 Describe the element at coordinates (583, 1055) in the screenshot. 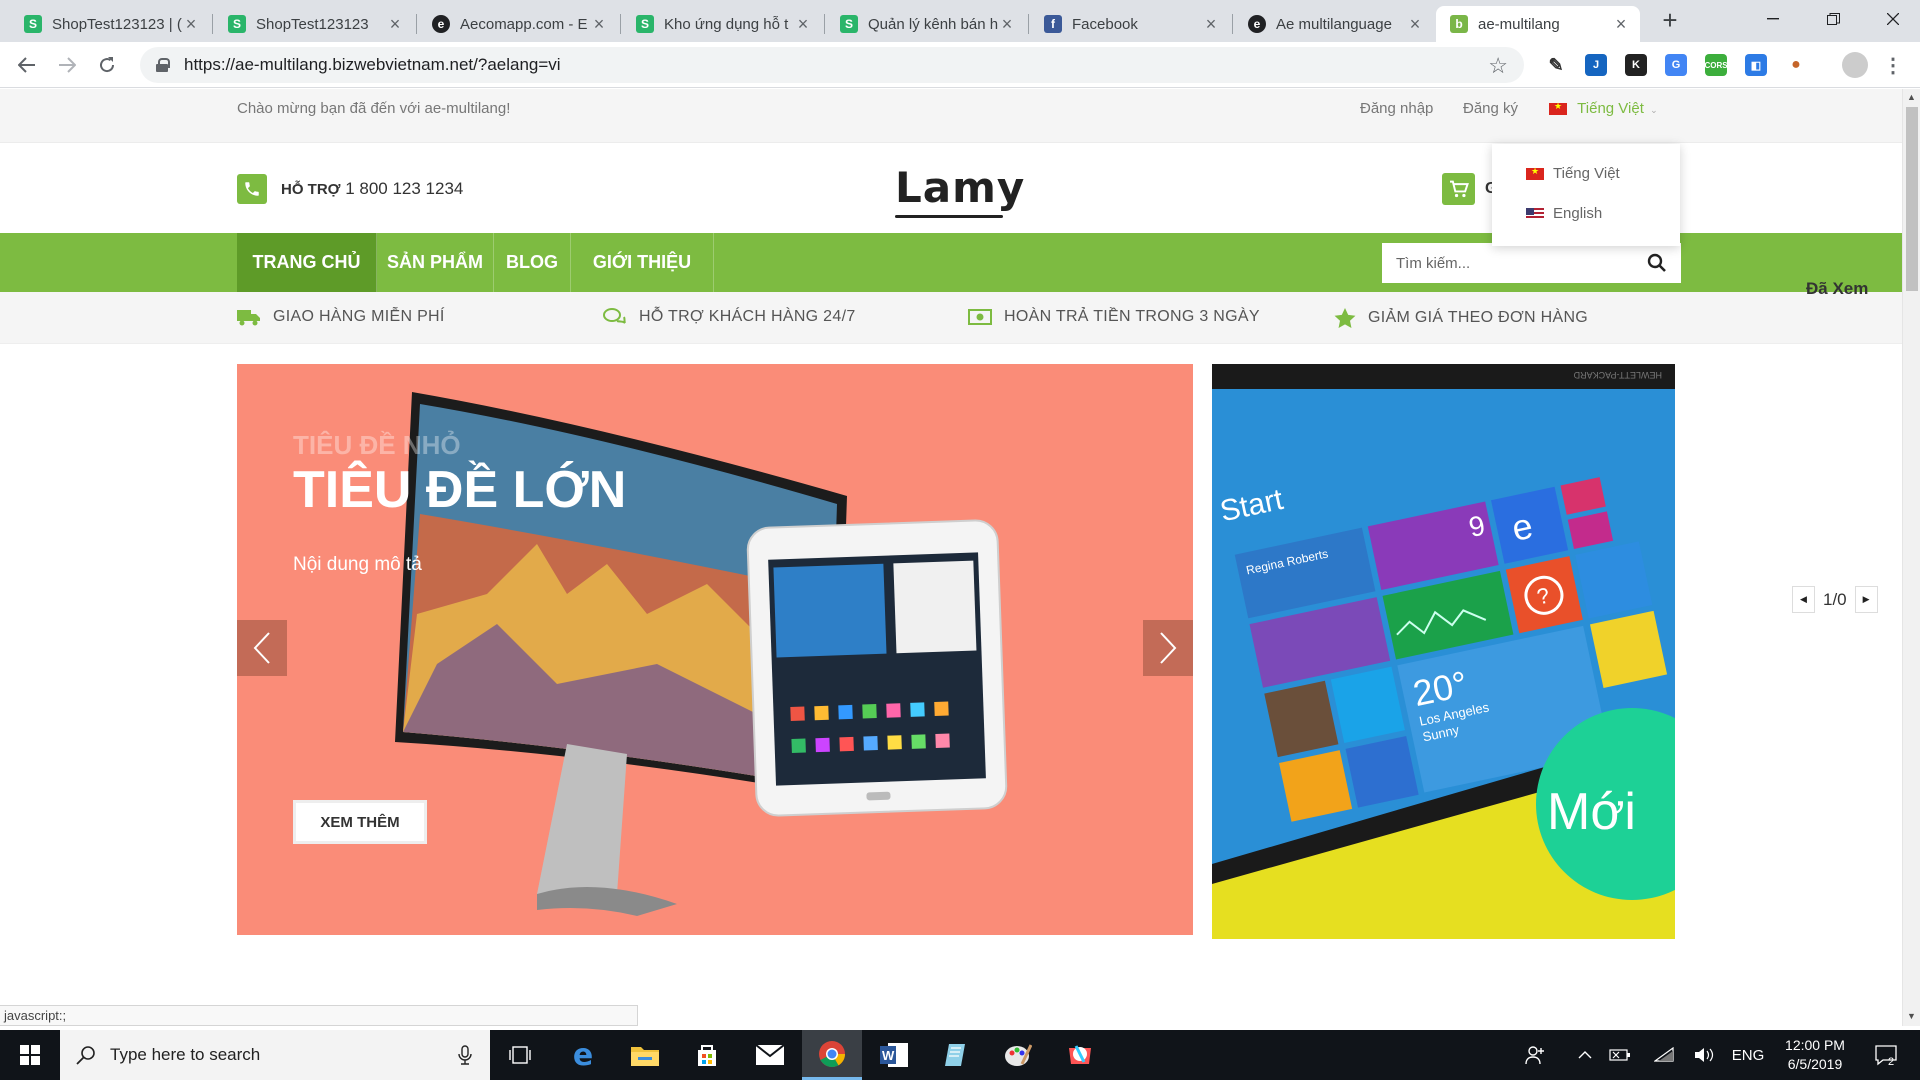

I see `edge-icon: e` at that location.